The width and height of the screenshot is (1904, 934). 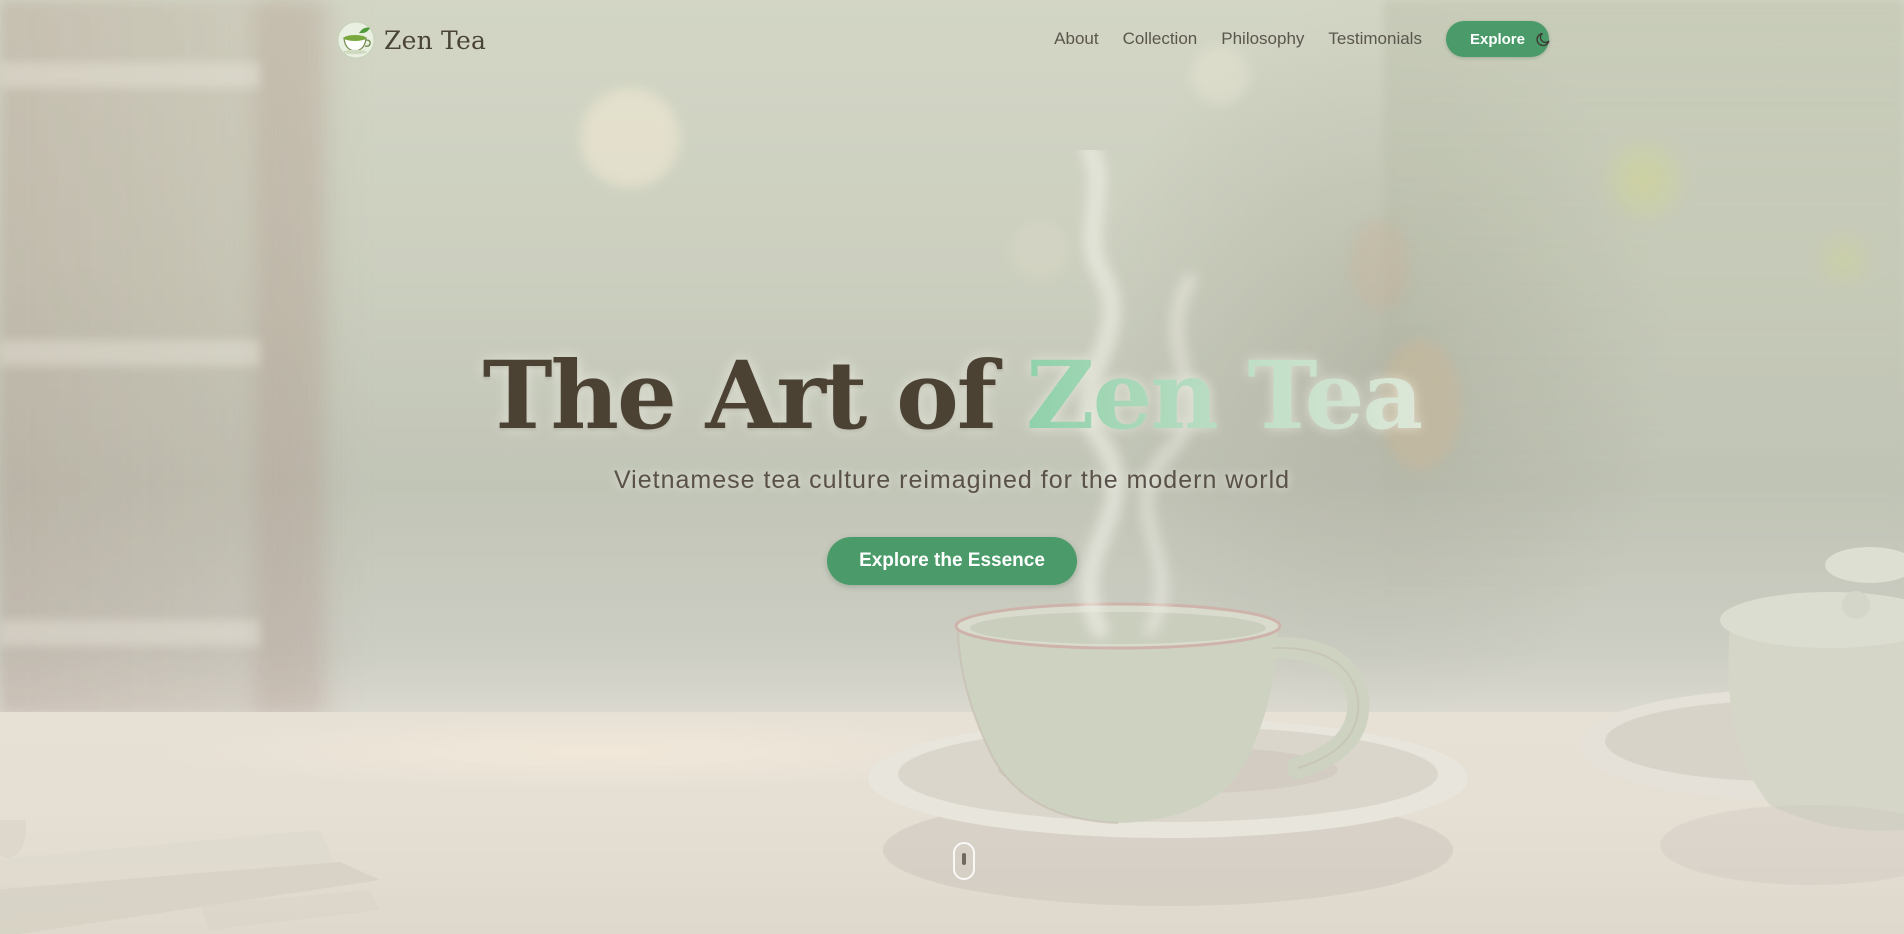 What do you see at coordinates (740, 396) in the screenshot?
I see `hero-title-prefix: The Art of` at bounding box center [740, 396].